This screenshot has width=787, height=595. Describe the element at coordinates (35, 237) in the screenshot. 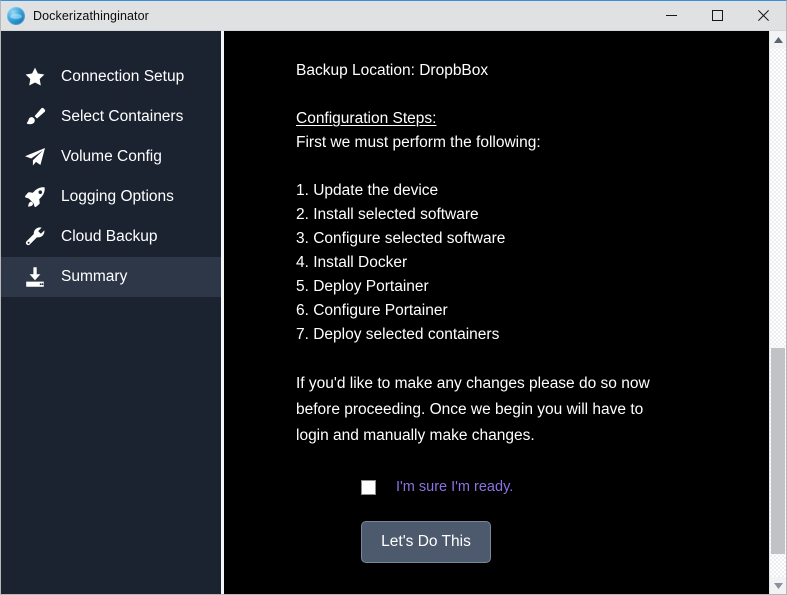

I see `wrench-icon` at that location.